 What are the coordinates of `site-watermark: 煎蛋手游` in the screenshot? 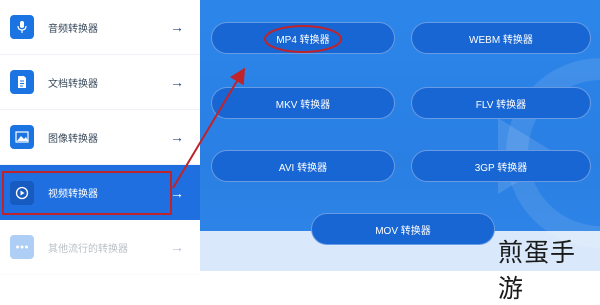 It's located at (537, 270).